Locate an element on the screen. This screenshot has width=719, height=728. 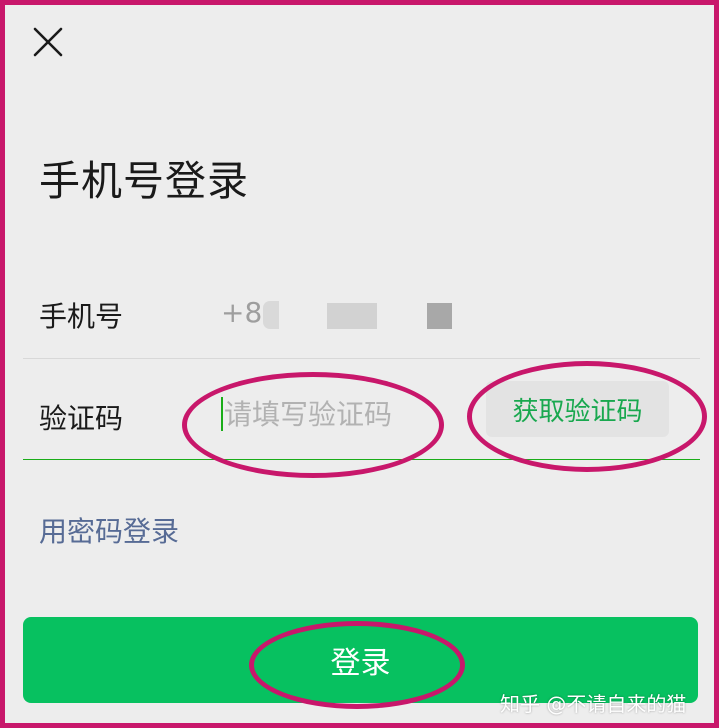
page-title: 手机号登录 is located at coordinates (144, 181).